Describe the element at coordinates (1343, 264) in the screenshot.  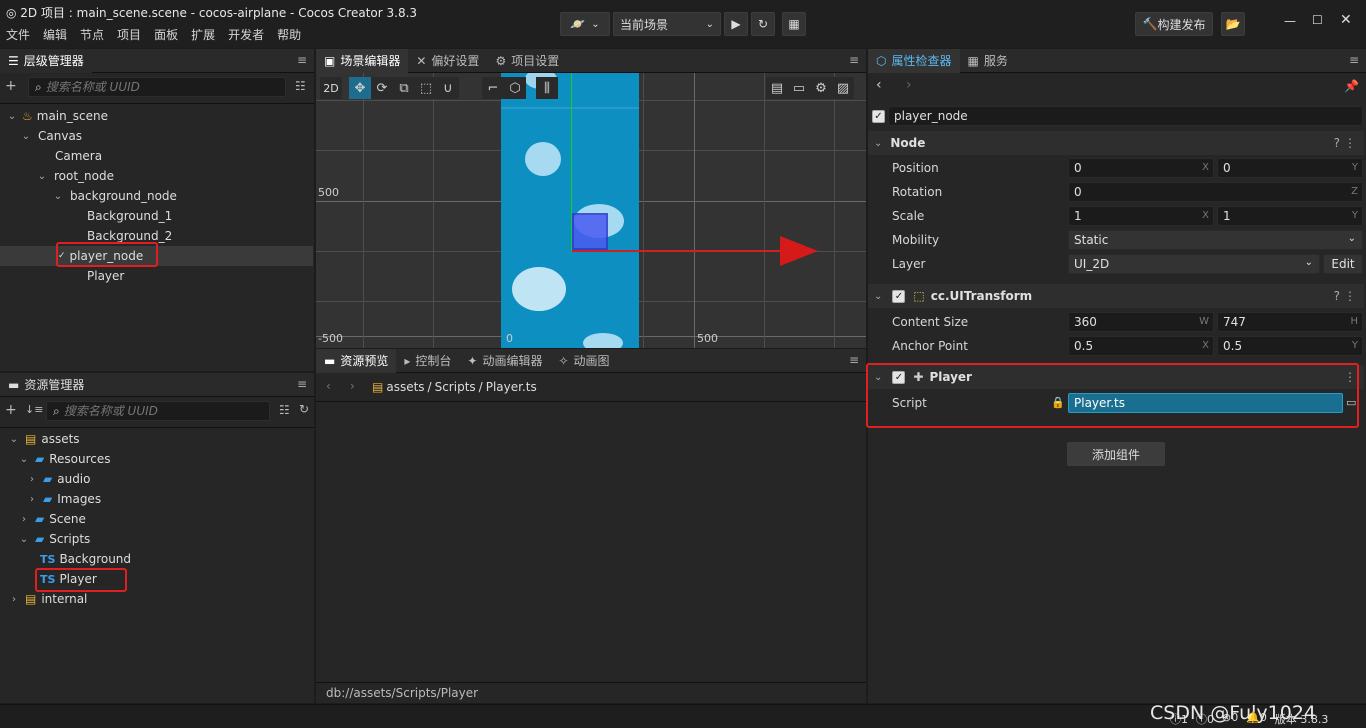
I see `layer-edit-button: Edit` at that location.